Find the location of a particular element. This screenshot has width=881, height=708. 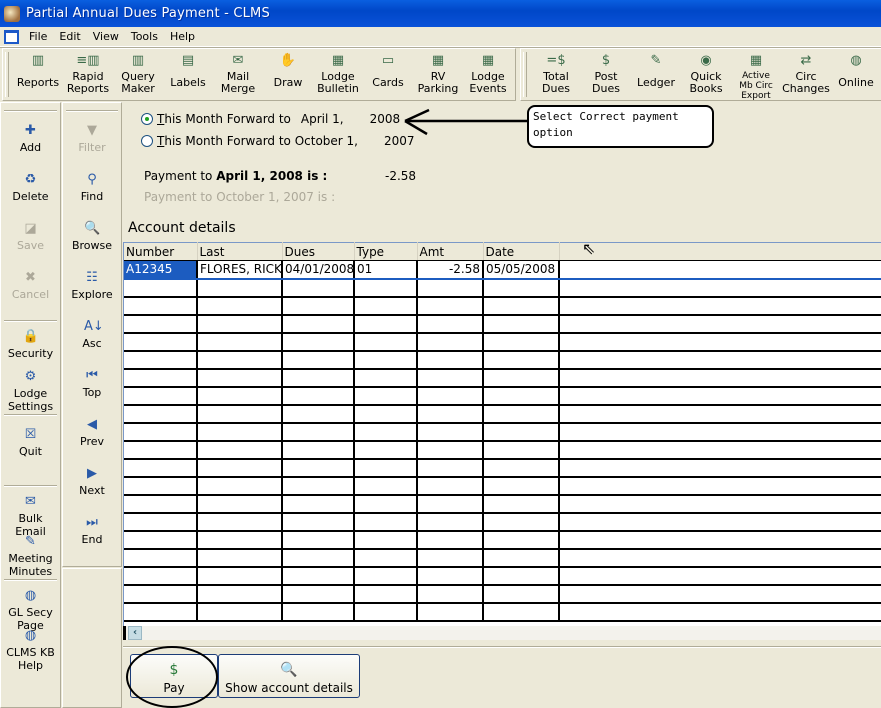

radio-april-2008 is located at coordinates (147, 119).